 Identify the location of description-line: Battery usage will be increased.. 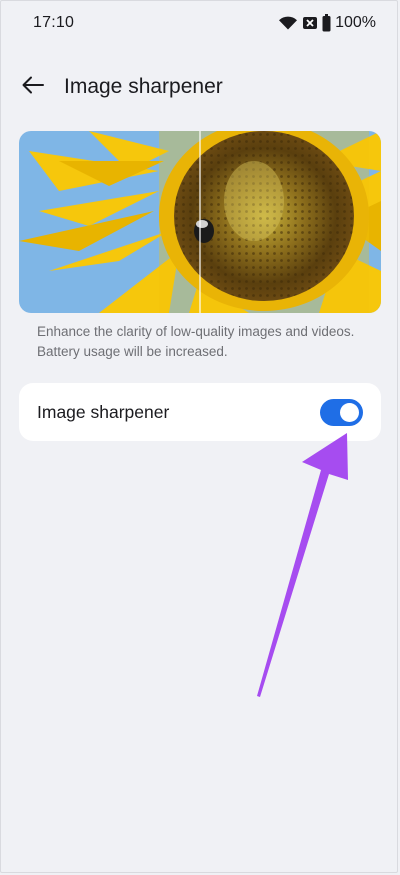
(132, 351).